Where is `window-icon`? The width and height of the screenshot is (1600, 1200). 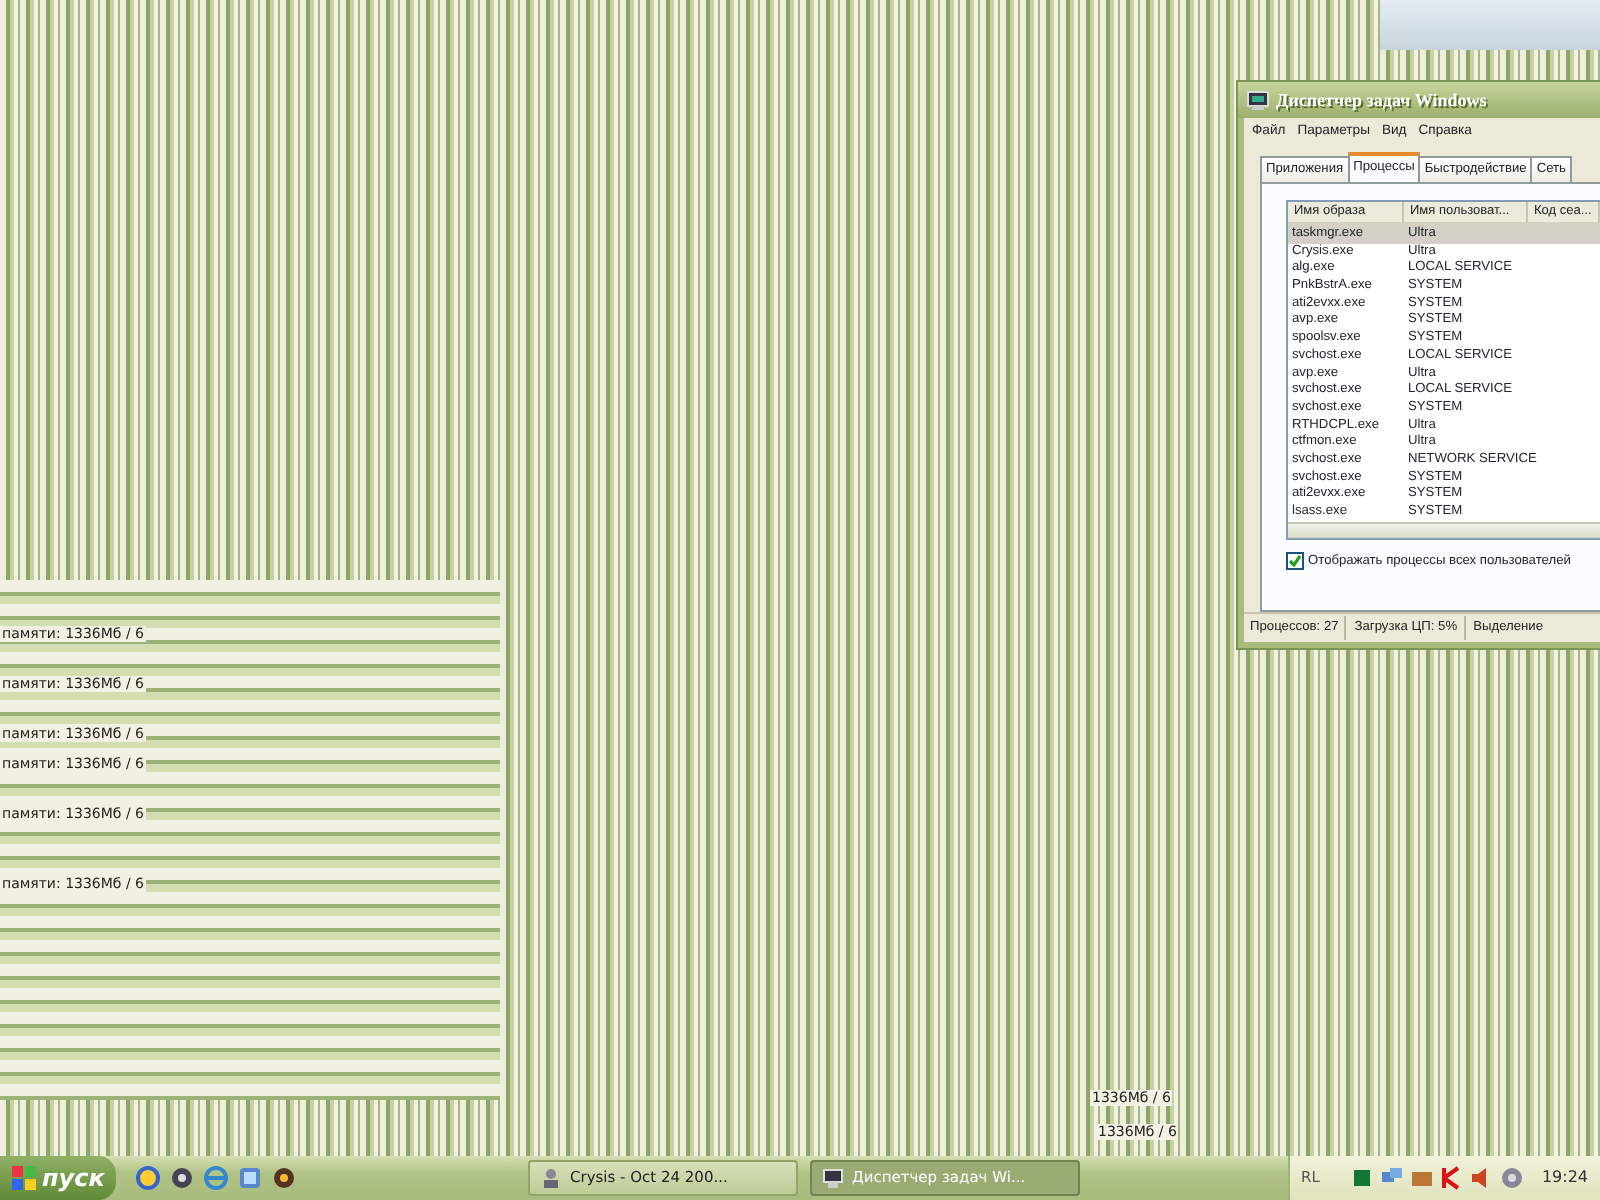 window-icon is located at coordinates (250, 1178).